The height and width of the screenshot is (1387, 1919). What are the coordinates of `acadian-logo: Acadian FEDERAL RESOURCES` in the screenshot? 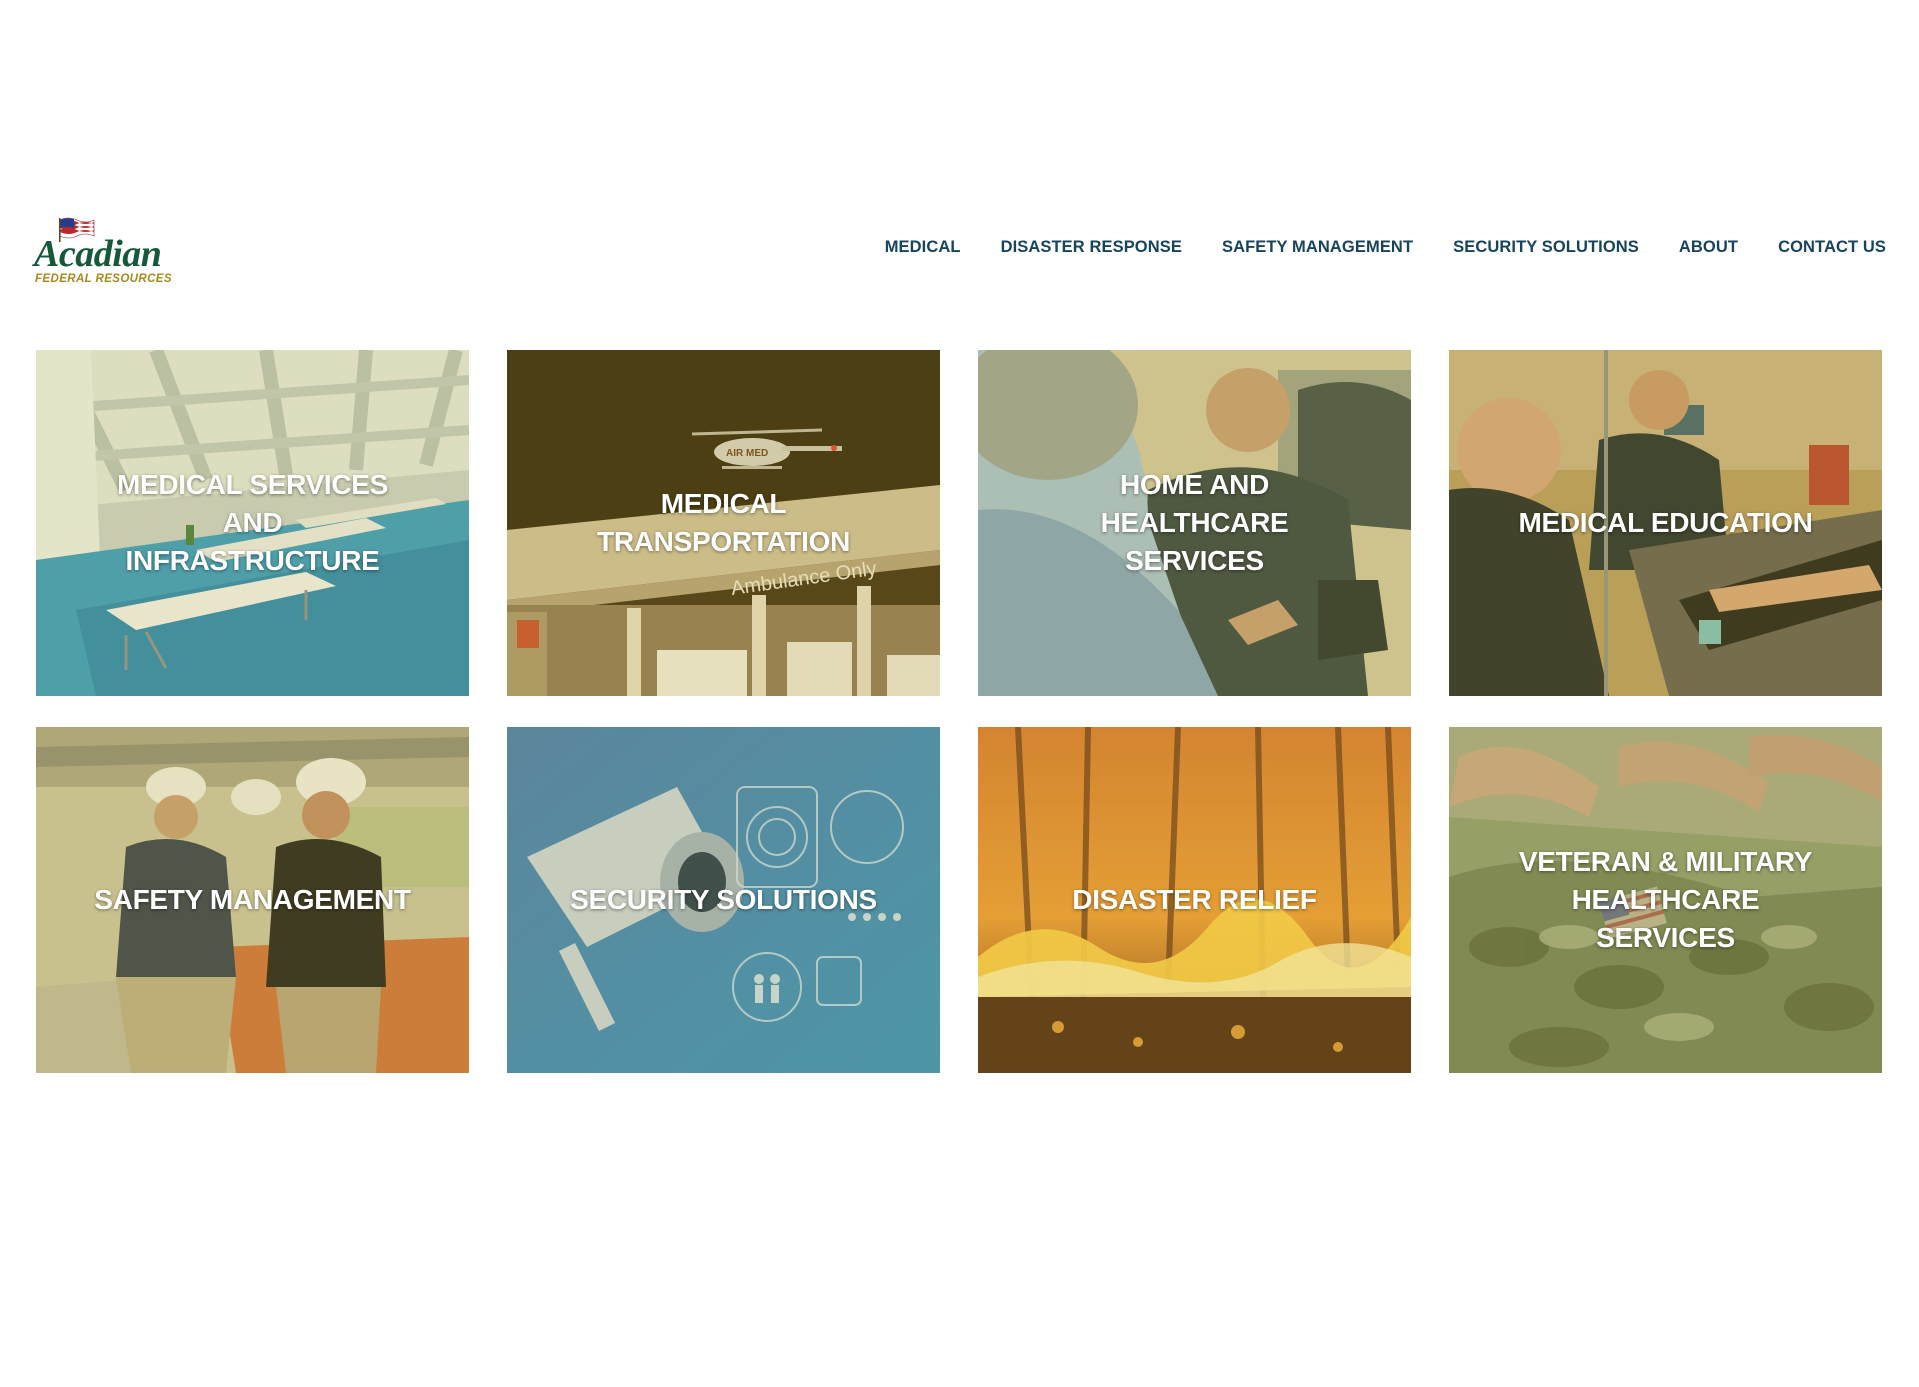 It's located at (109, 251).